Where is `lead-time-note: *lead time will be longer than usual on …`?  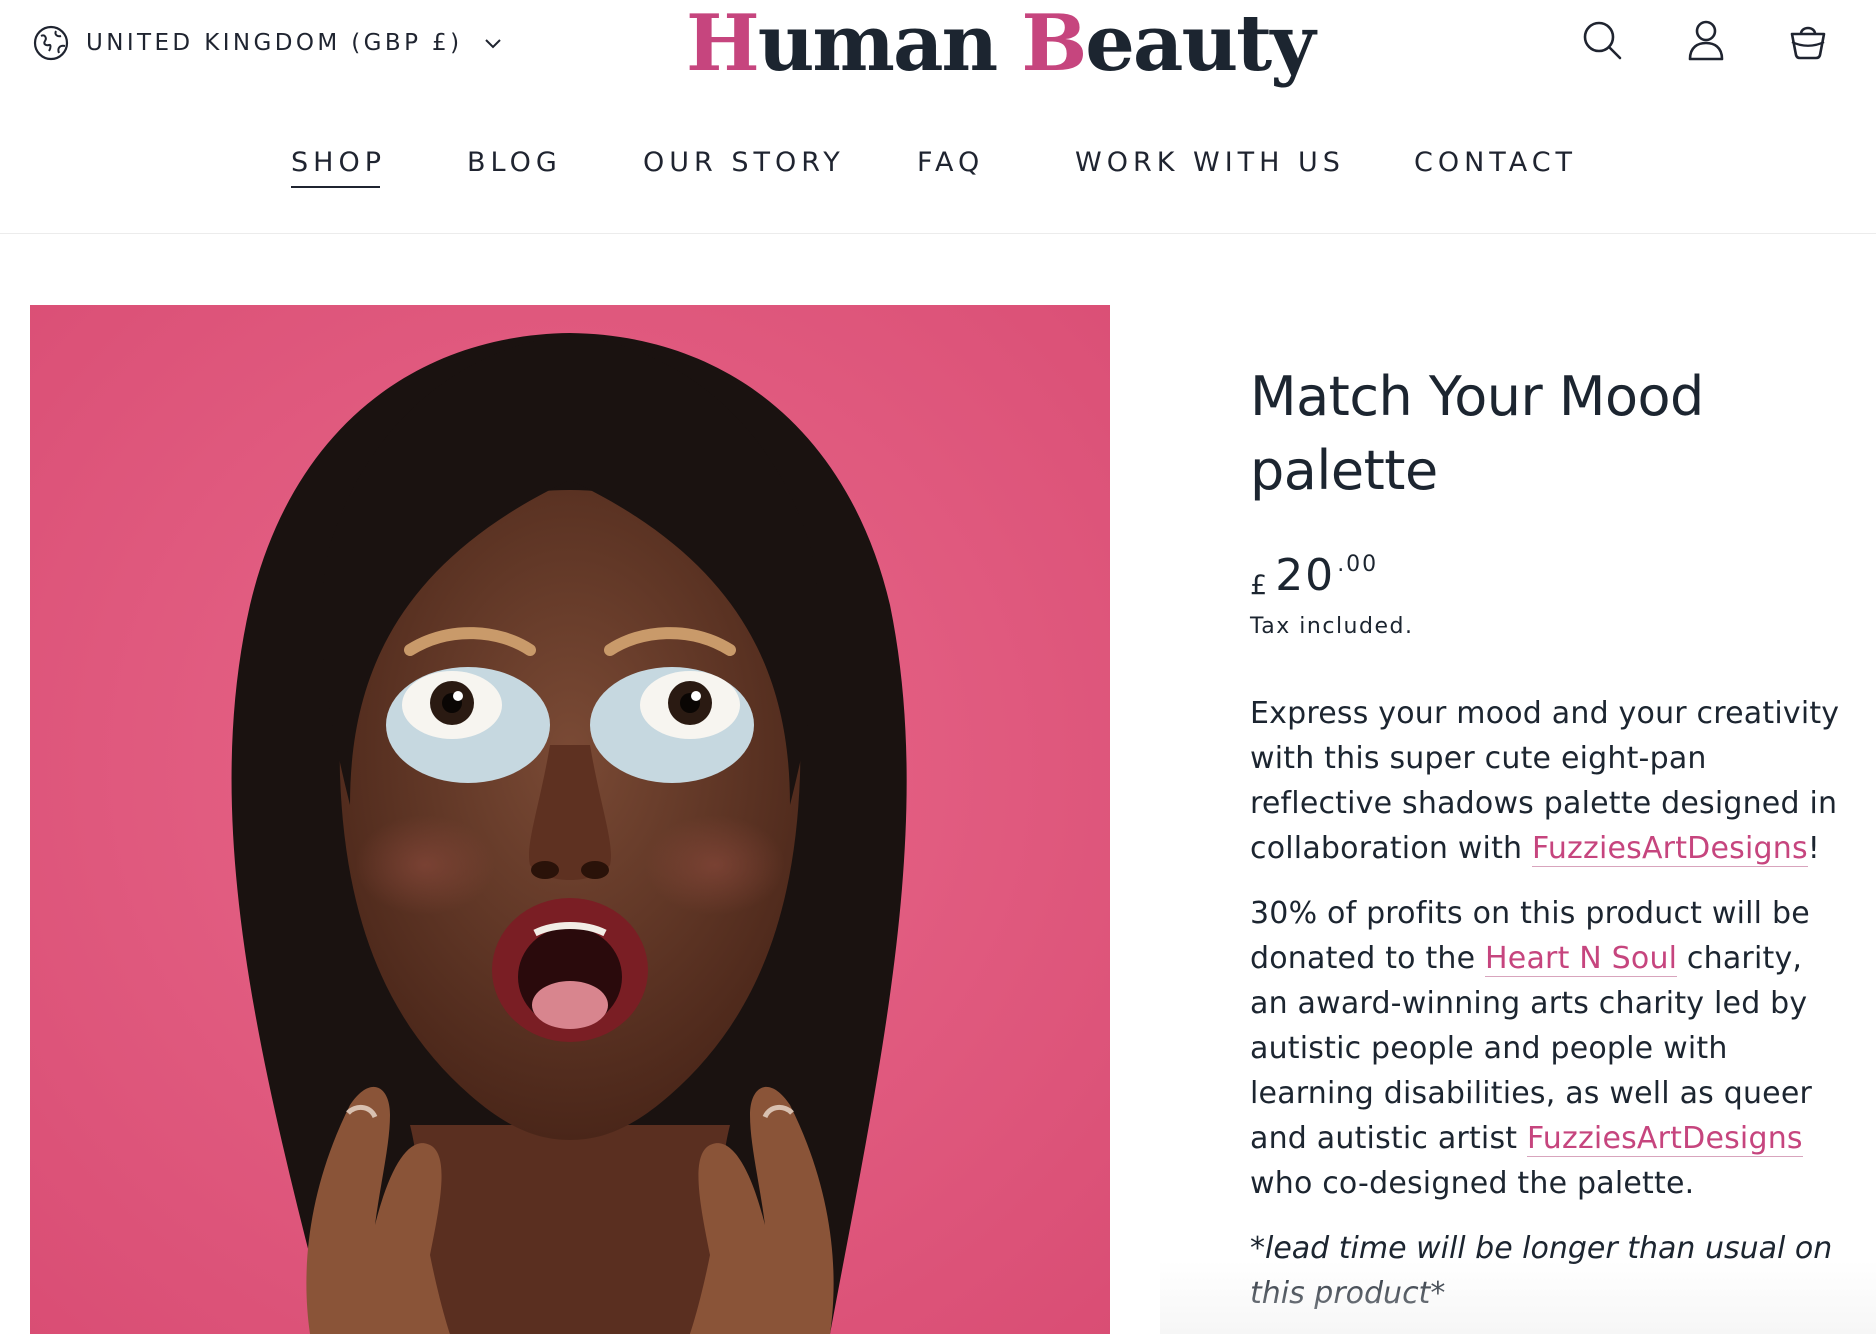
lead-time-note: *lead time will be longer than usual on … is located at coordinates (1541, 1271).